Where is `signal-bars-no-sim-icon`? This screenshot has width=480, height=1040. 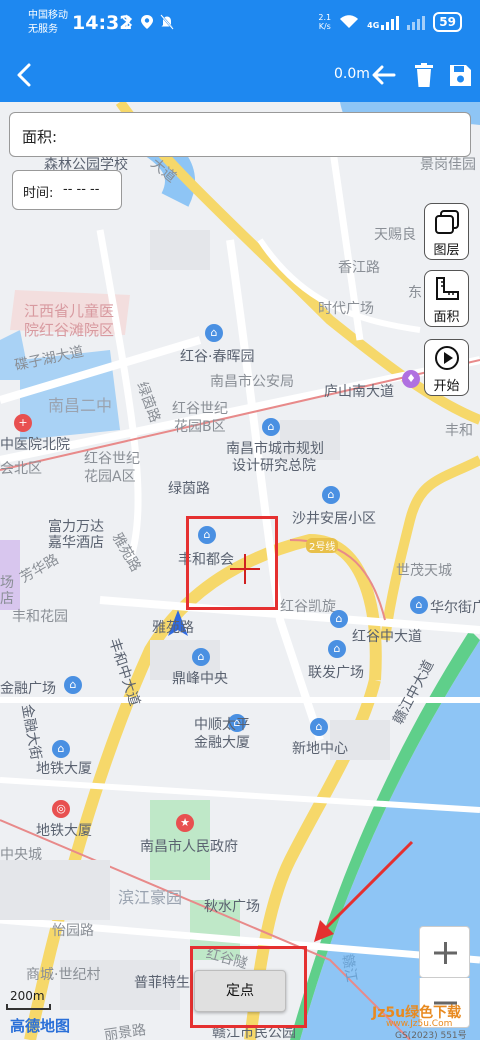
signal-bars-no-sim-icon is located at coordinates (416, 22).